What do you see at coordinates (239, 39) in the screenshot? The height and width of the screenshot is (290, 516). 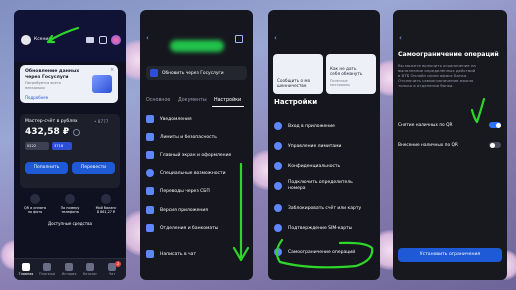 I see `logout-icon` at bounding box center [239, 39].